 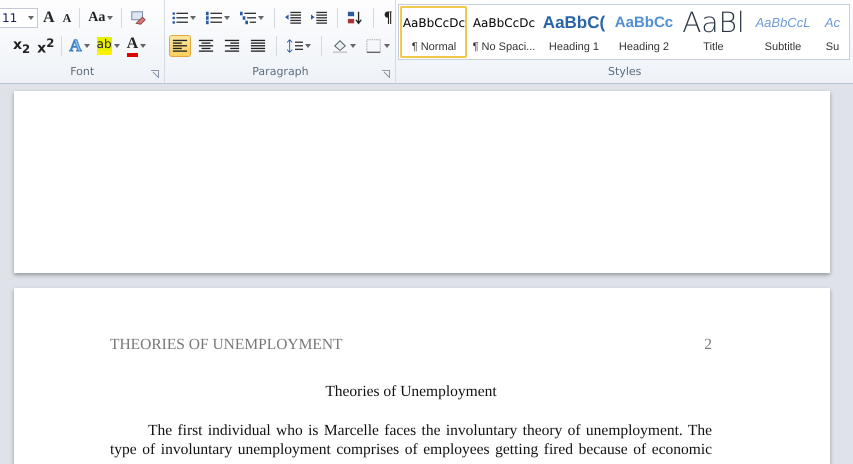 What do you see at coordinates (46, 46) in the screenshot?
I see `script-button: x$^{2}$` at bounding box center [46, 46].